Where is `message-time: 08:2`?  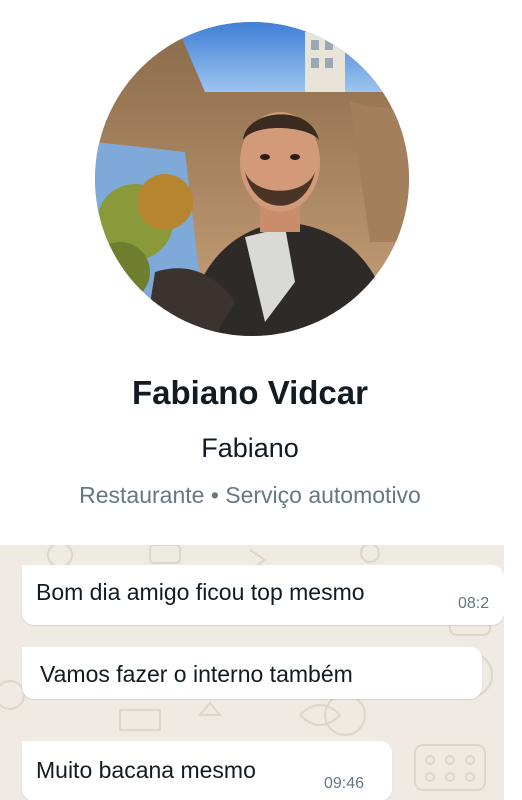
message-time: 08:2 is located at coordinates (474, 603).